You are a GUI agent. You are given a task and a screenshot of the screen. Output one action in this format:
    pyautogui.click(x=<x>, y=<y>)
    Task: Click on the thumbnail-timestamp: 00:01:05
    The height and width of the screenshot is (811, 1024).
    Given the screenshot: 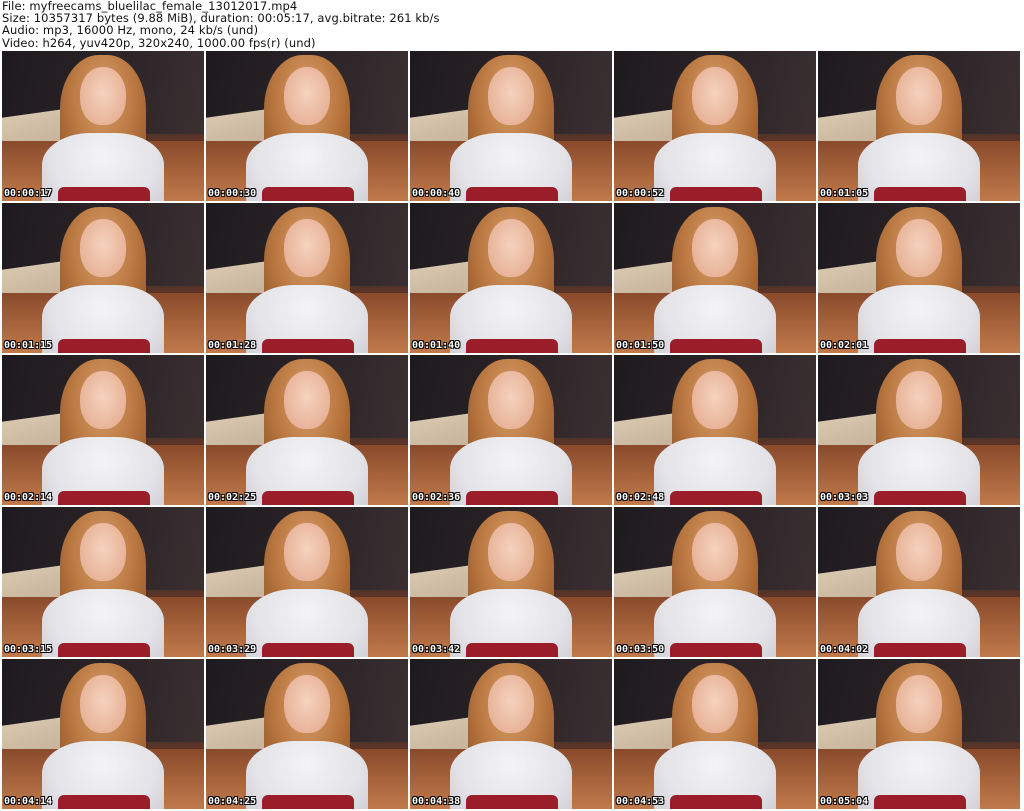 What is the action you would take?
    pyautogui.click(x=844, y=193)
    